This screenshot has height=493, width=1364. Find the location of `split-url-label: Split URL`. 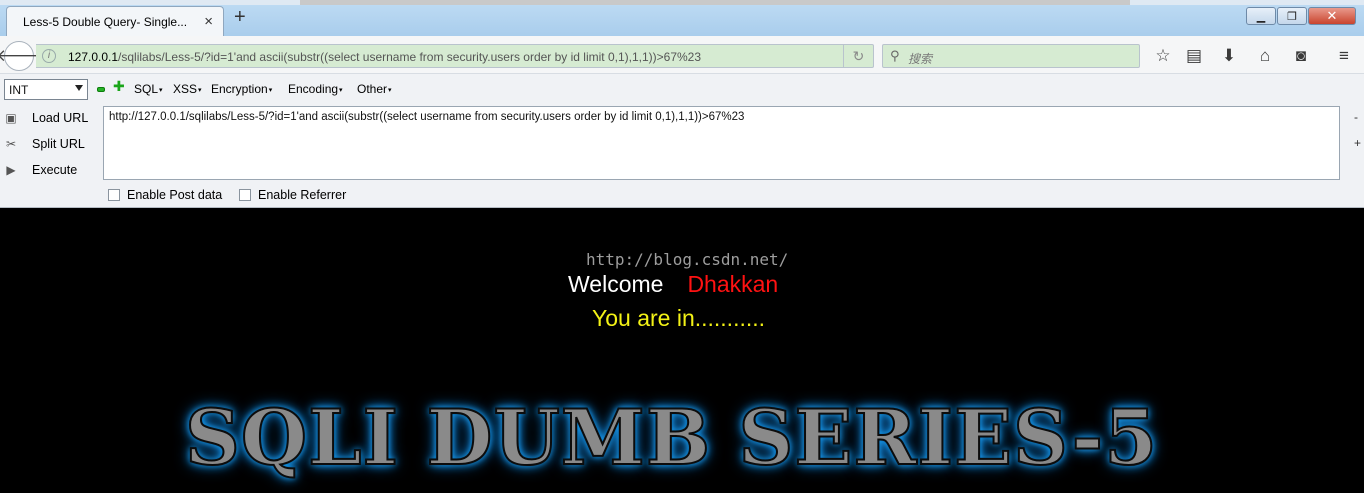

split-url-label: Split URL is located at coordinates (58, 144).